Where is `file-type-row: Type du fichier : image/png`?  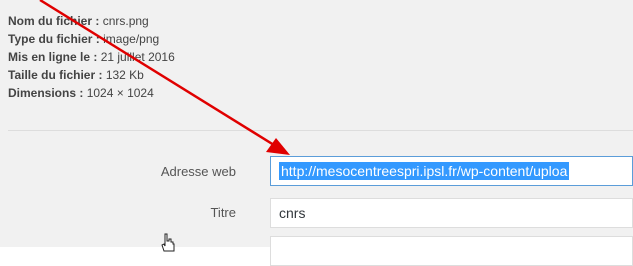 file-type-row: Type du fichier : image/png is located at coordinates (91, 39).